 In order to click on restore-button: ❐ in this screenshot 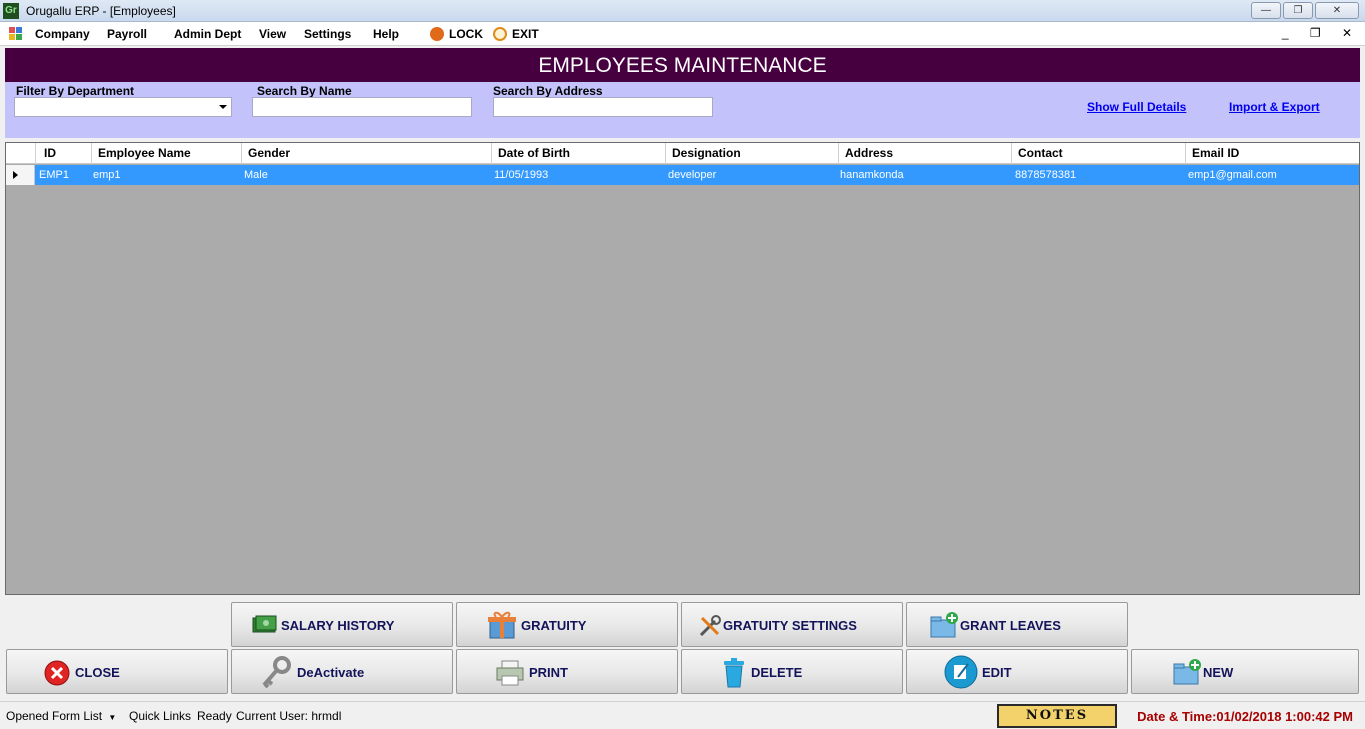, I will do `click(1298, 10)`.